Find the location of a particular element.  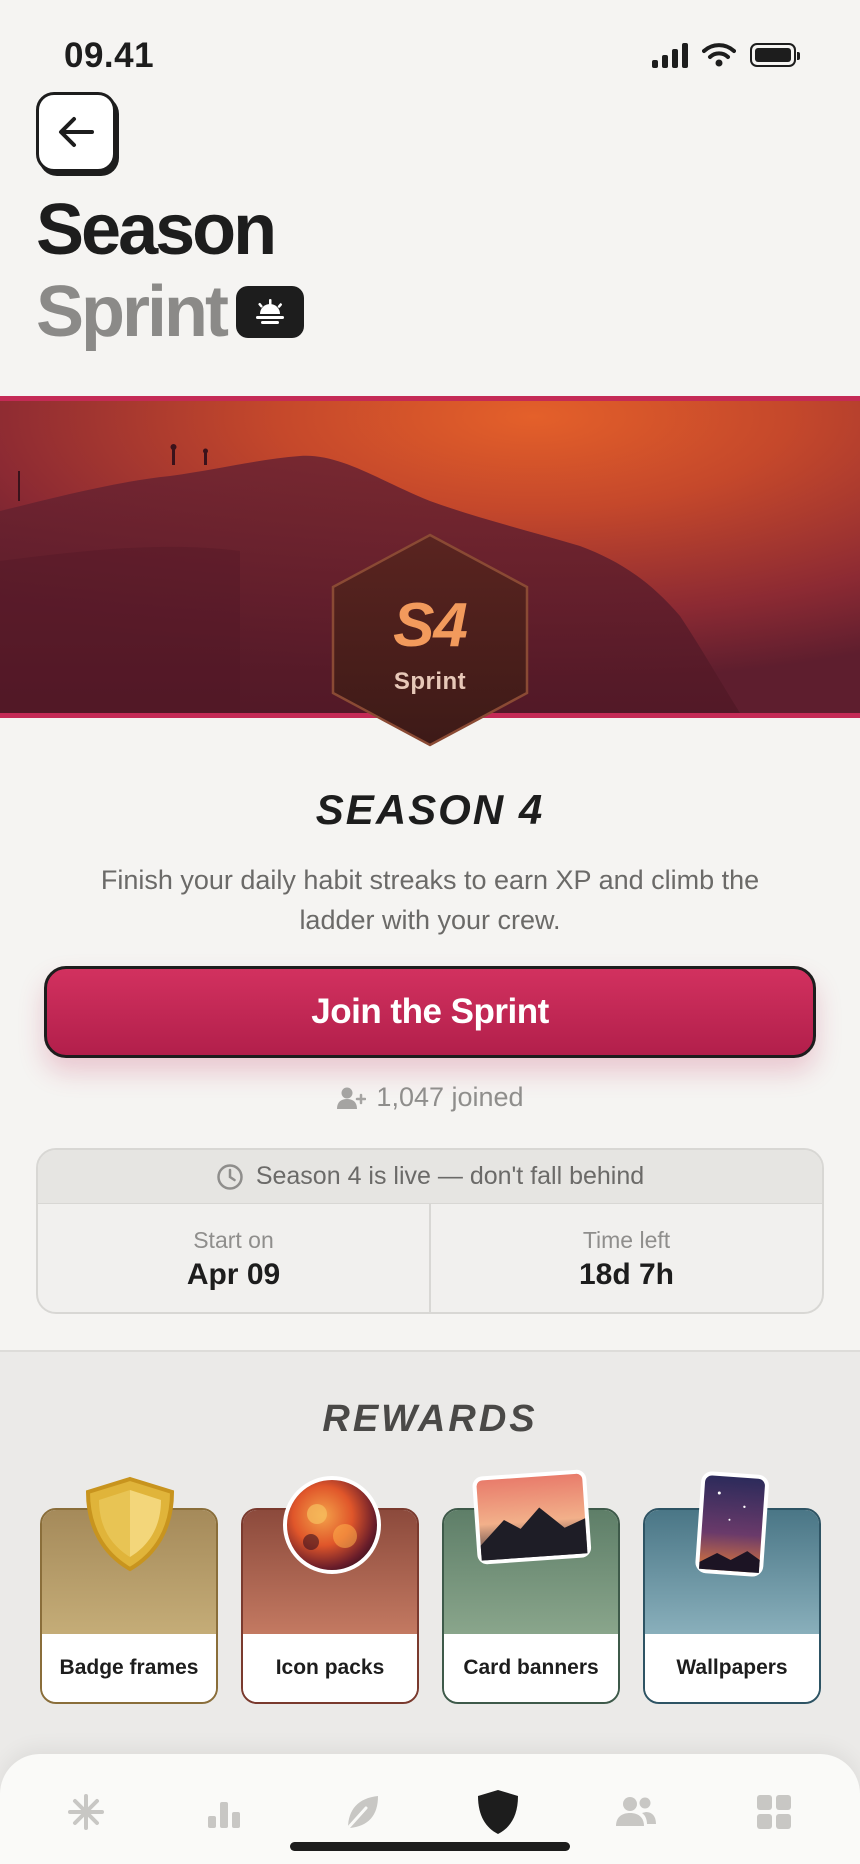

season-badge: S4 Sprint is located at coordinates (430, 640).